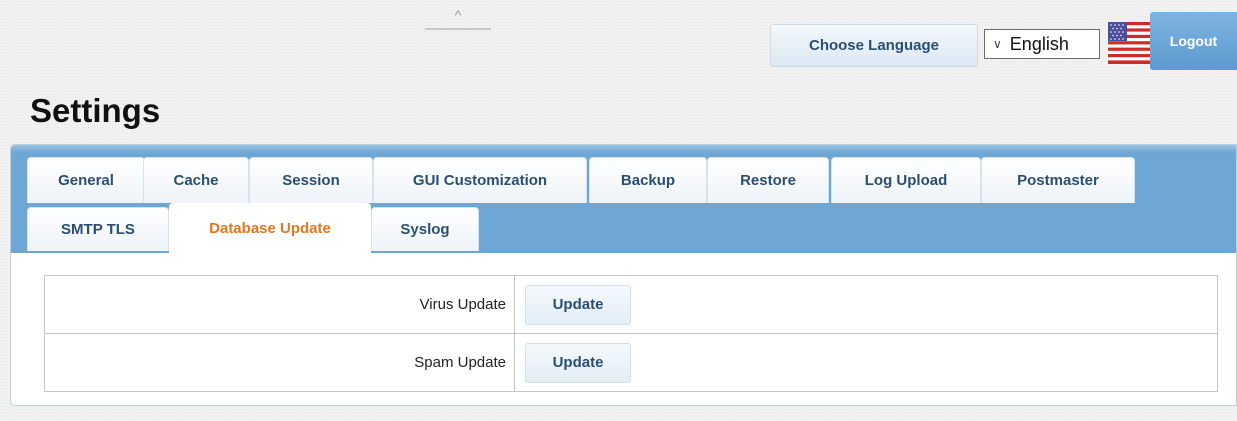  I want to click on tab-smtp-tls: SMTP TLS, so click(98, 229).